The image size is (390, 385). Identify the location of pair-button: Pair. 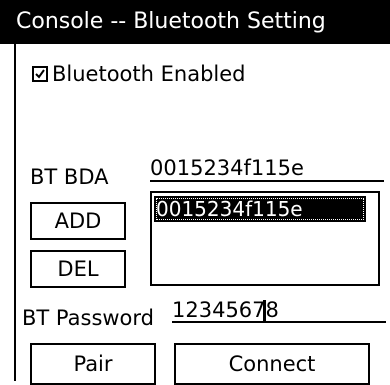
(93, 364).